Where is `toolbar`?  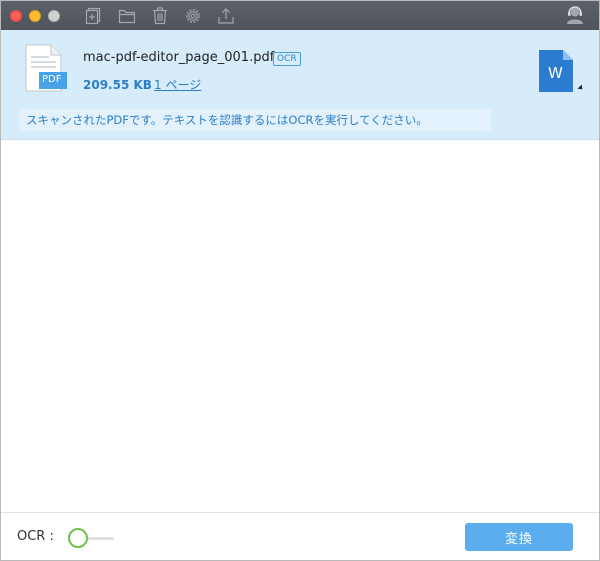
toolbar is located at coordinates (160, 16).